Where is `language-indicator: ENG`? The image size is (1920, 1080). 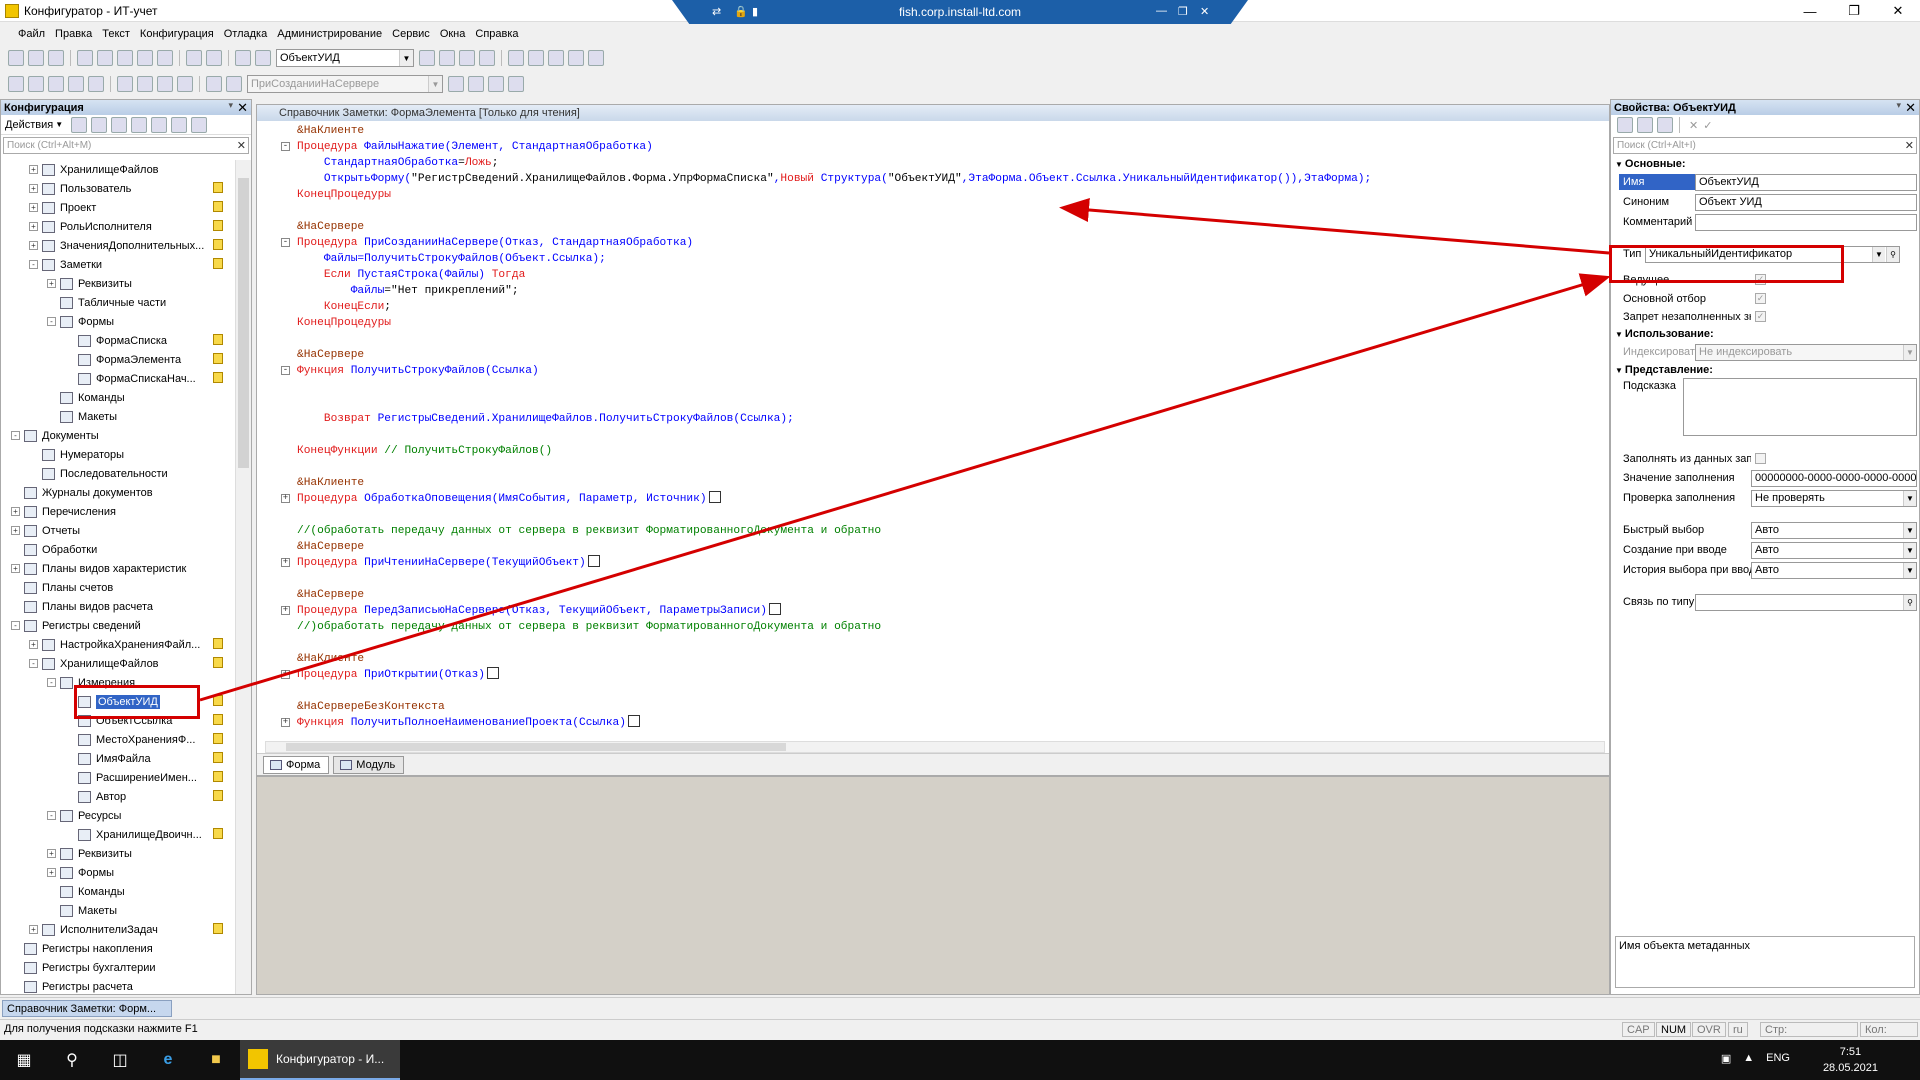 language-indicator: ENG is located at coordinates (1778, 1058).